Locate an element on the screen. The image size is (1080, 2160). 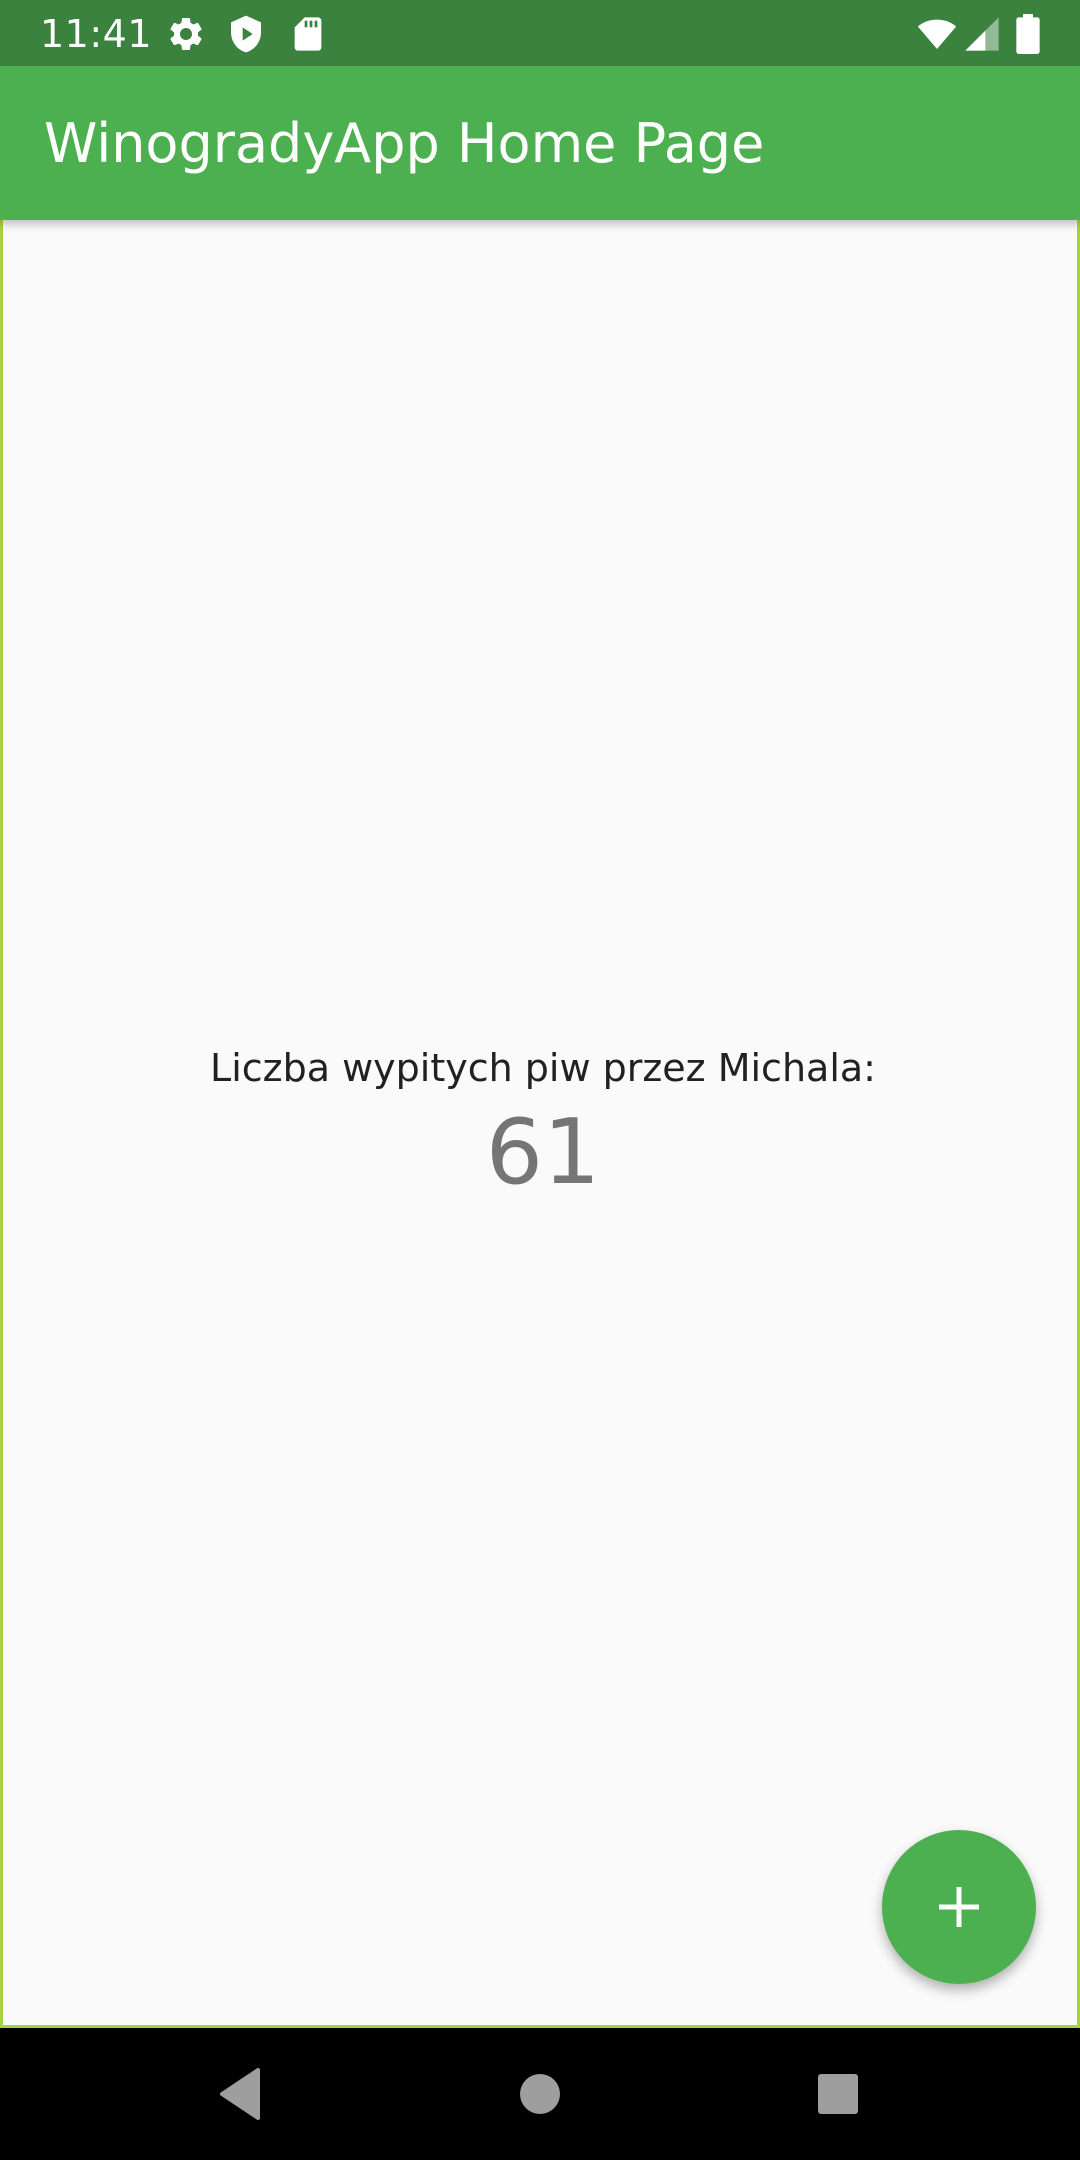
battery-icon is located at coordinates (1028, 34).